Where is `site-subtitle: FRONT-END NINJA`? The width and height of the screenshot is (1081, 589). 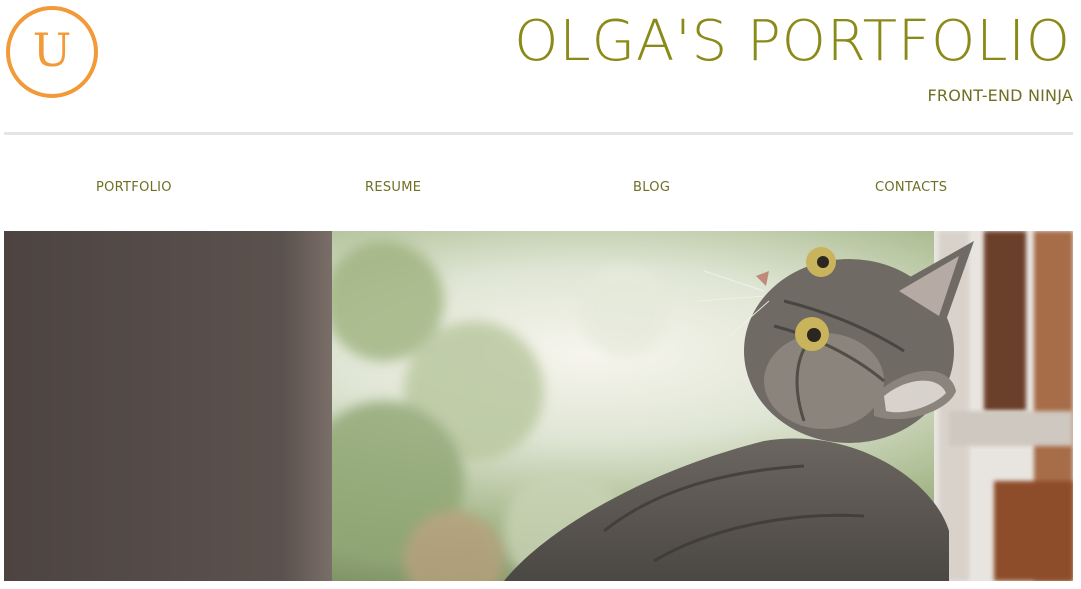
site-subtitle: FRONT-END NINJA is located at coordinates (1000, 95).